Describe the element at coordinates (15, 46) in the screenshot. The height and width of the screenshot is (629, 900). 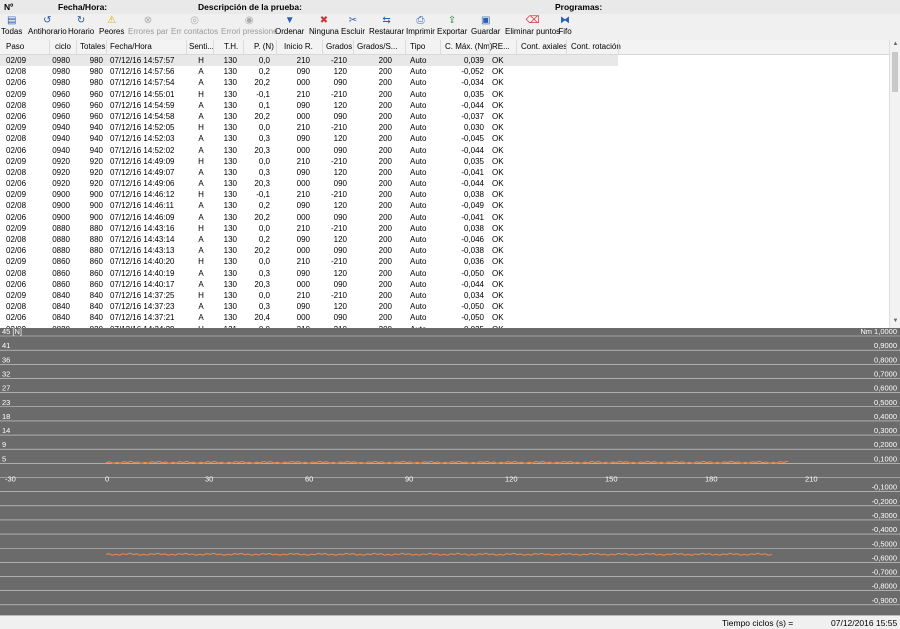
I see `column-header: Paso` at that location.